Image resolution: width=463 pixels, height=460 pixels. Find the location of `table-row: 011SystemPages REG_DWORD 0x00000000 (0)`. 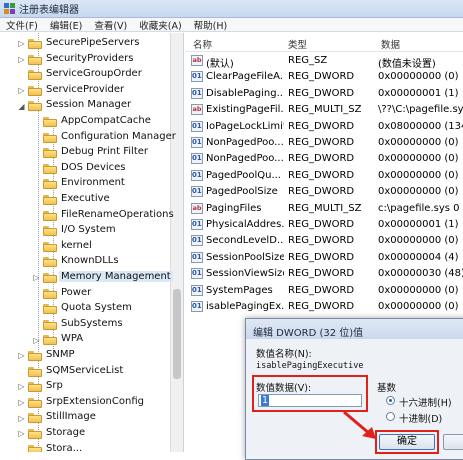

table-row: 011SystemPages REG_DWORD 0x00000000 (0) is located at coordinates (324, 291).